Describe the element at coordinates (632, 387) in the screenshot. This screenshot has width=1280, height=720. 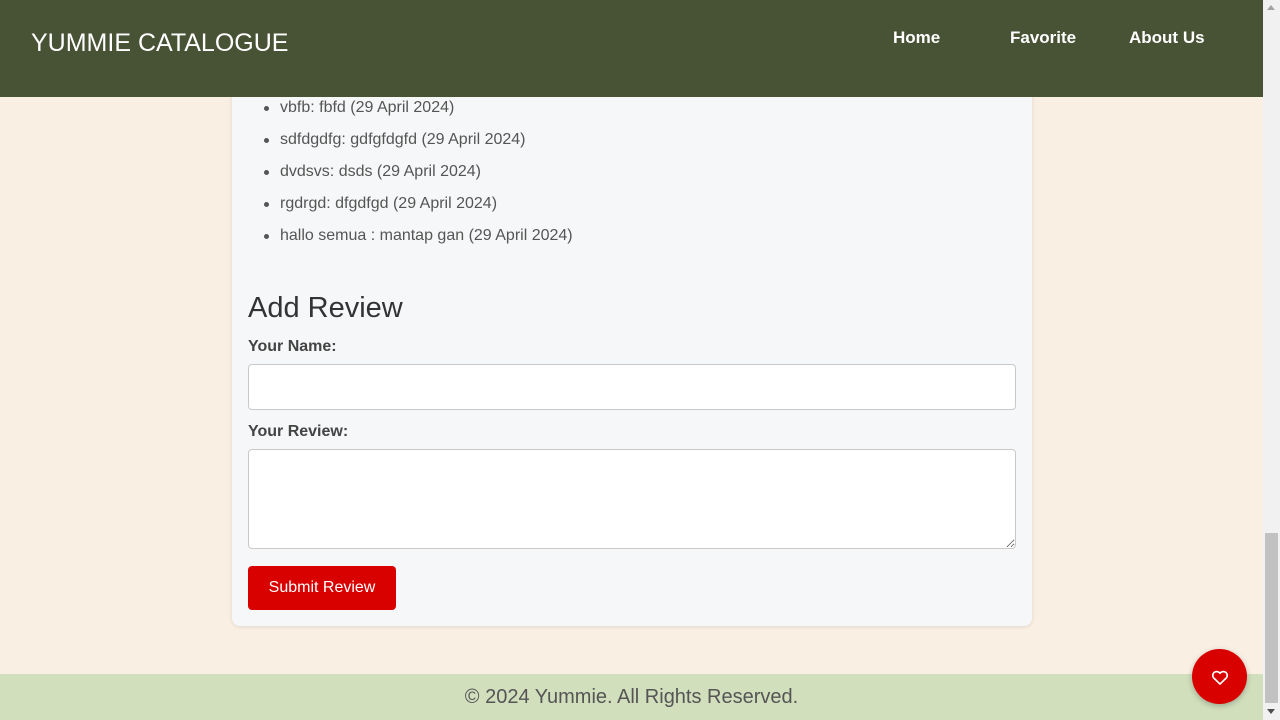
I see `name-input` at that location.